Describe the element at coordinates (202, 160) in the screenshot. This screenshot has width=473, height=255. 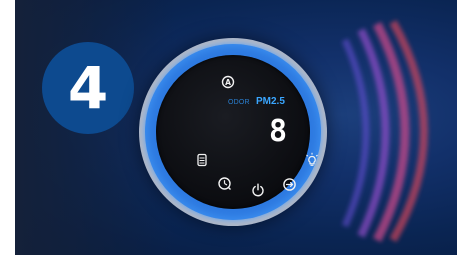
I see `filter-icon` at that location.